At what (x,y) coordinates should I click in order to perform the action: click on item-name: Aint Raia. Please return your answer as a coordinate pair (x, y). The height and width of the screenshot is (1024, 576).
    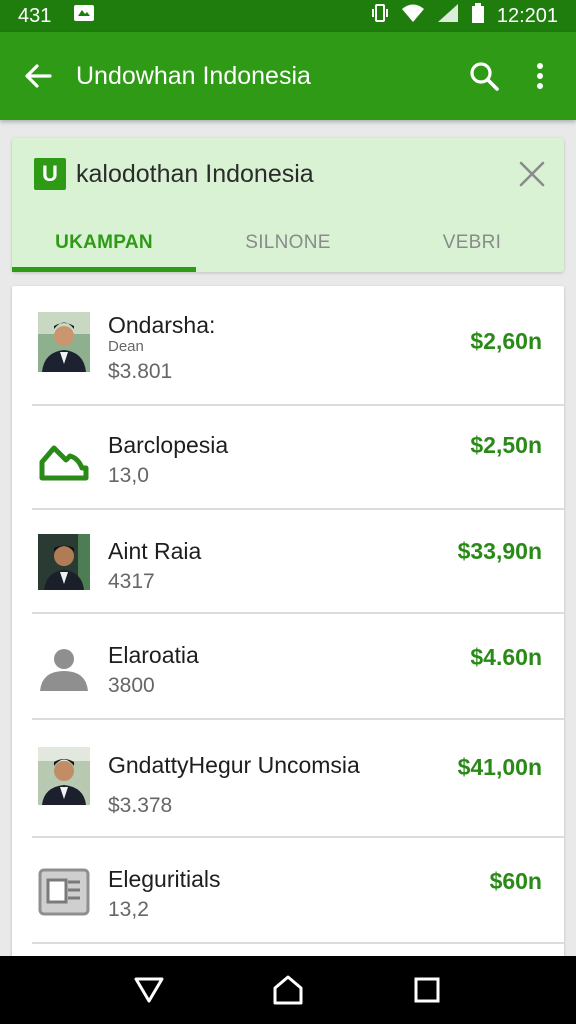
    Looking at the image, I should click on (155, 551).